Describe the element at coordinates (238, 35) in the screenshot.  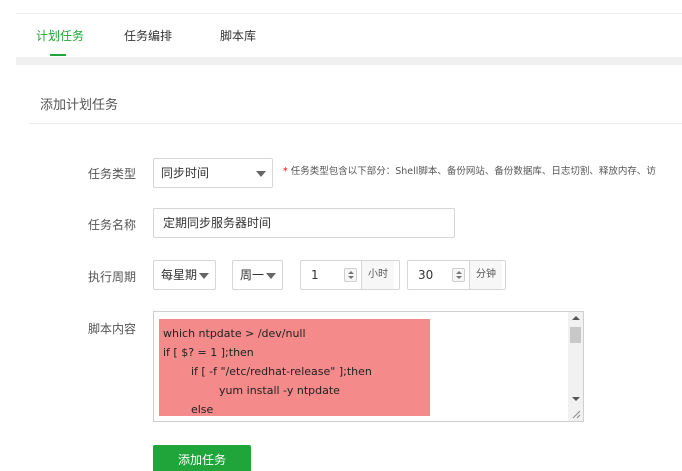
I see `tab-script-library: 脚本库` at that location.